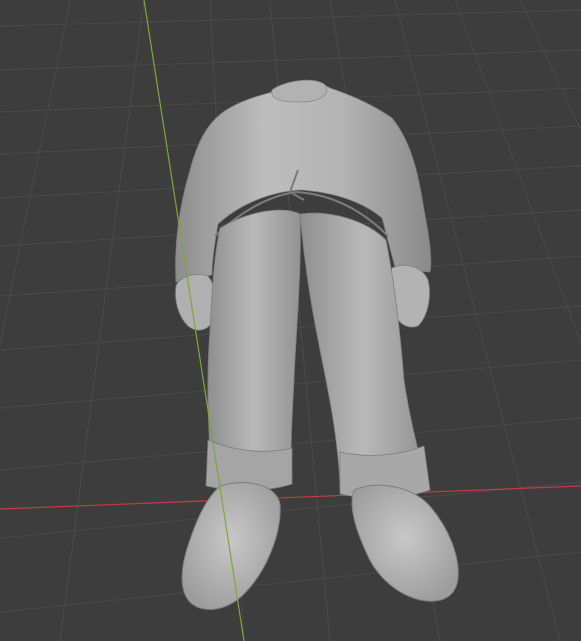 The width and height of the screenshot is (581, 641). What do you see at coordinates (405, 543) in the screenshot?
I see `right-shoe-sole` at bounding box center [405, 543].